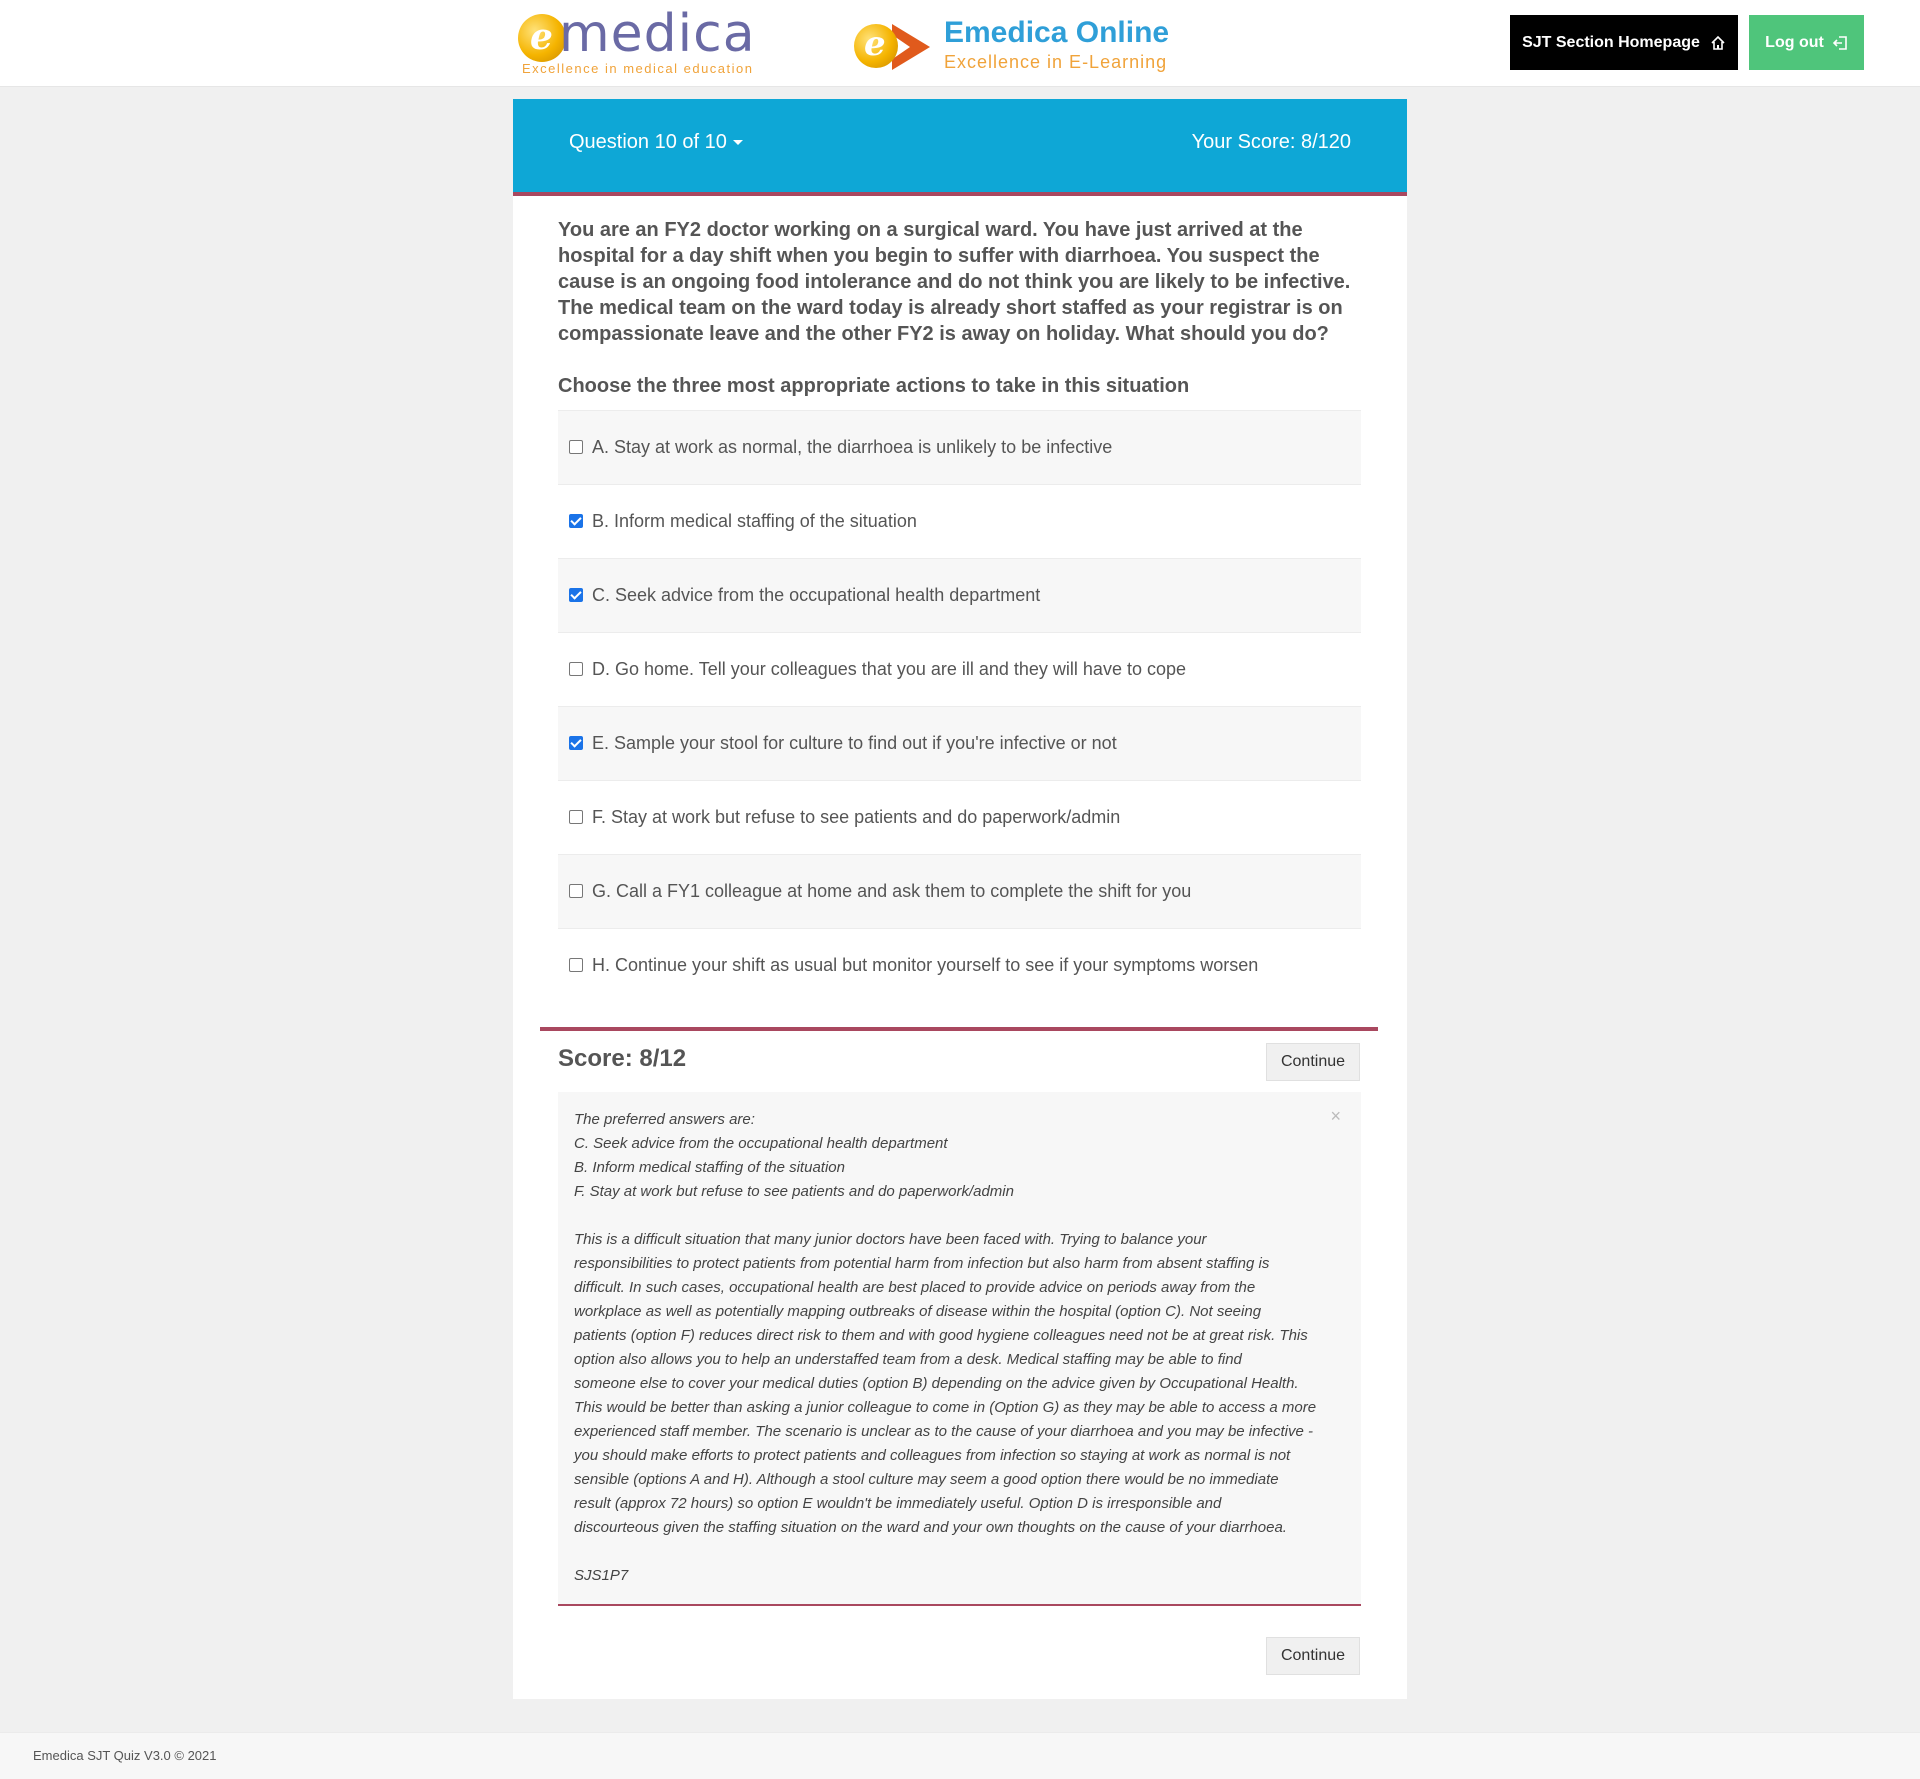 The image size is (1920, 1779). What do you see at coordinates (1611, 42) in the screenshot?
I see `home-button-label: SJT Section Homepage` at bounding box center [1611, 42].